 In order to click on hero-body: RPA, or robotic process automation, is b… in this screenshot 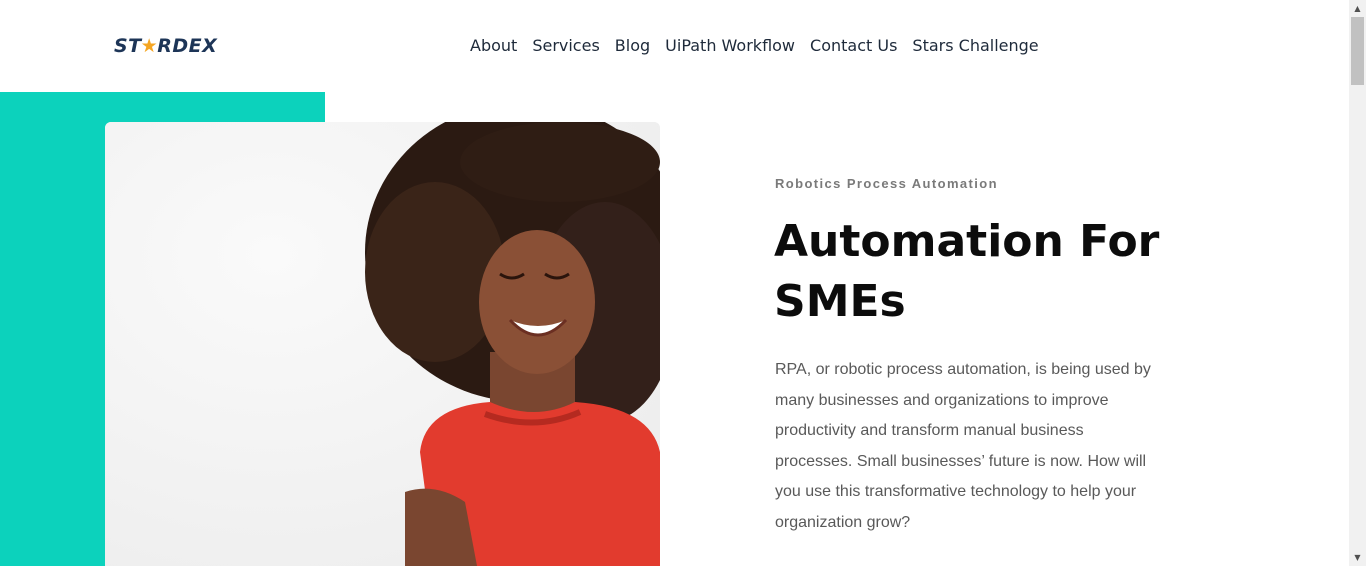, I will do `click(963, 446)`.